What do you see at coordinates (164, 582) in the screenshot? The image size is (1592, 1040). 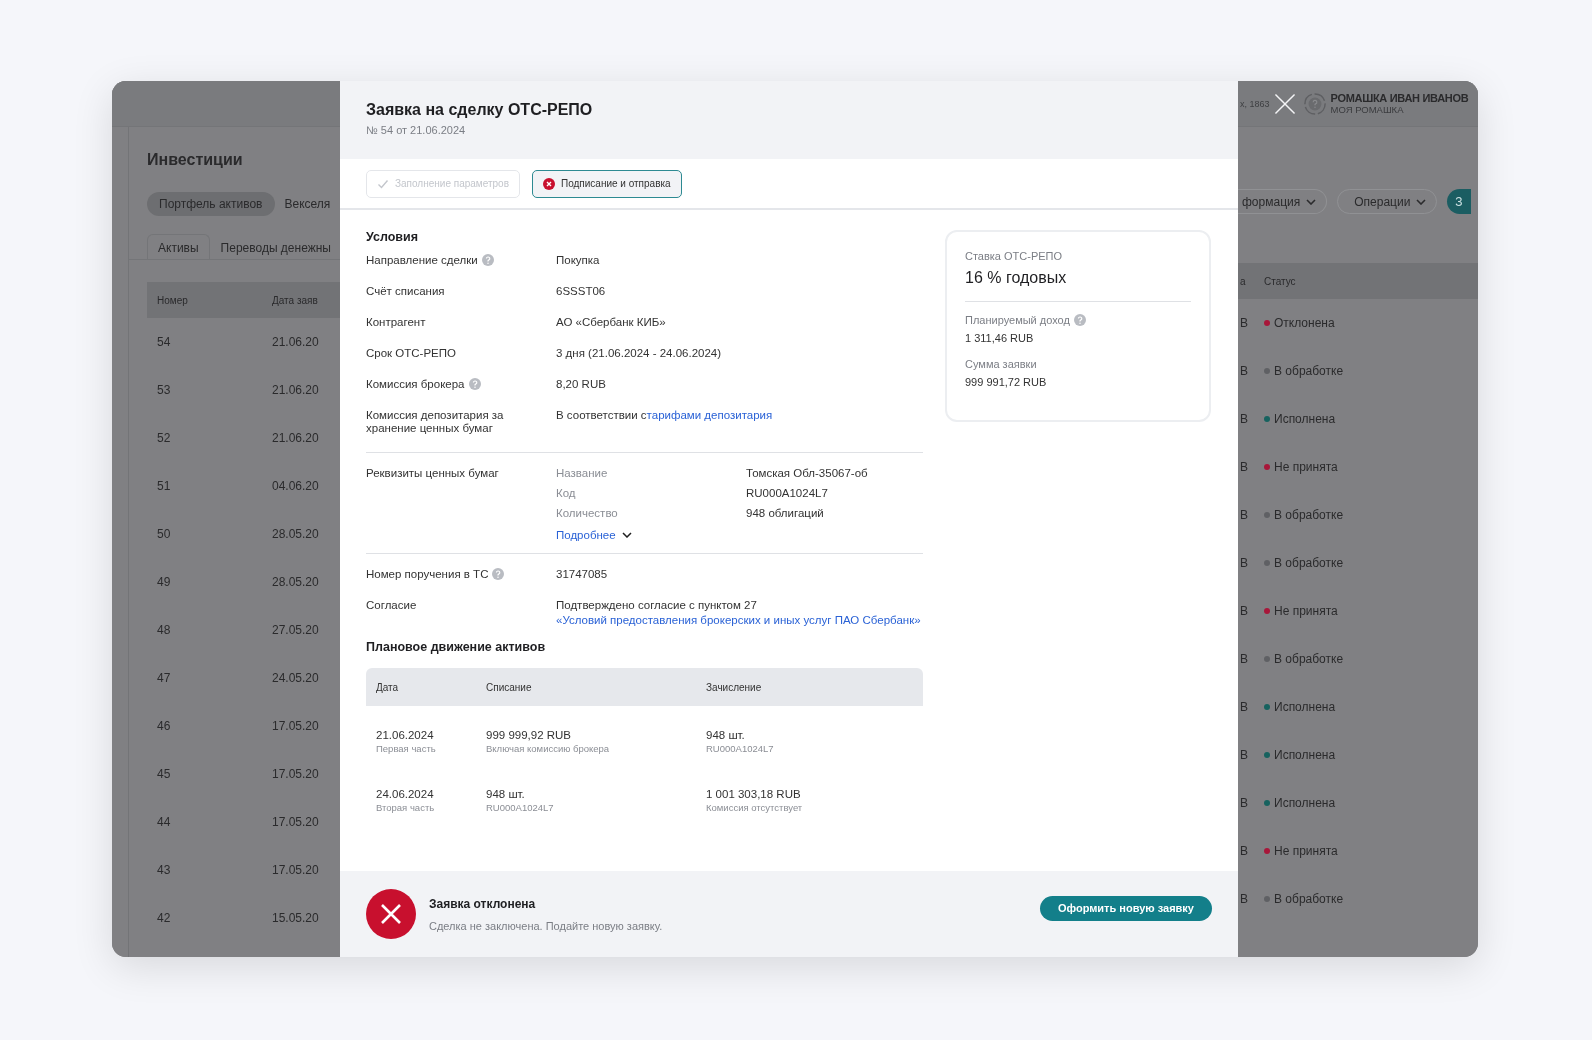 I see `table-cell-text: 49` at bounding box center [164, 582].